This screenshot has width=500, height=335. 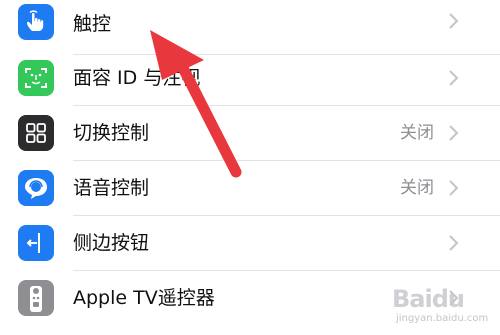 What do you see at coordinates (36, 133) in the screenshot?
I see `switch-control-icon` at bounding box center [36, 133].